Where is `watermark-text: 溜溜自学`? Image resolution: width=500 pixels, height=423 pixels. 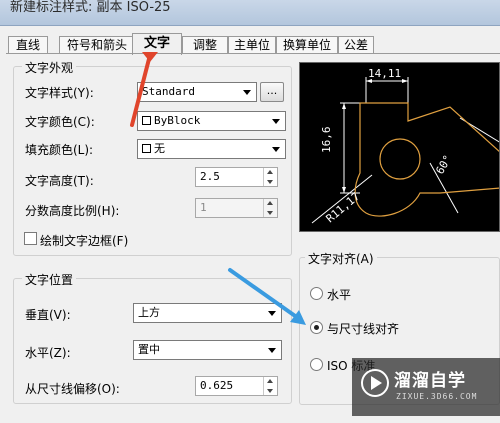 watermark-text: 溜溜自学 is located at coordinates (430, 381).